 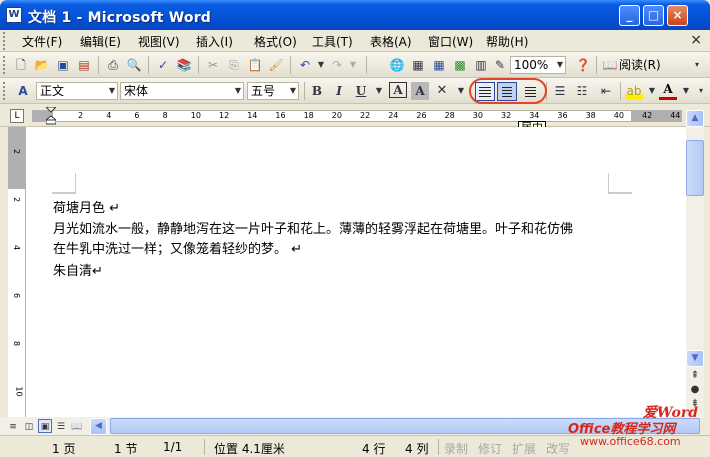 I want to click on numbering-icon: ☰, so click(x=560, y=91).